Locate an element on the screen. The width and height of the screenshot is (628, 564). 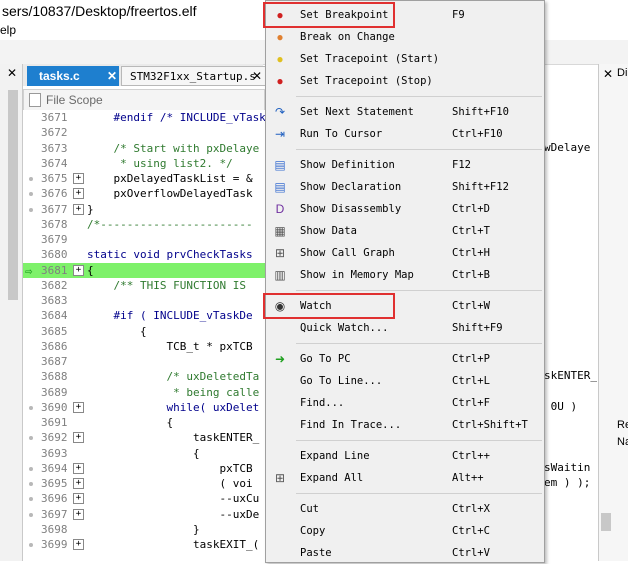
code-line: 3676 + pxOverflowDelayedTask is located at coordinates (144, 193).